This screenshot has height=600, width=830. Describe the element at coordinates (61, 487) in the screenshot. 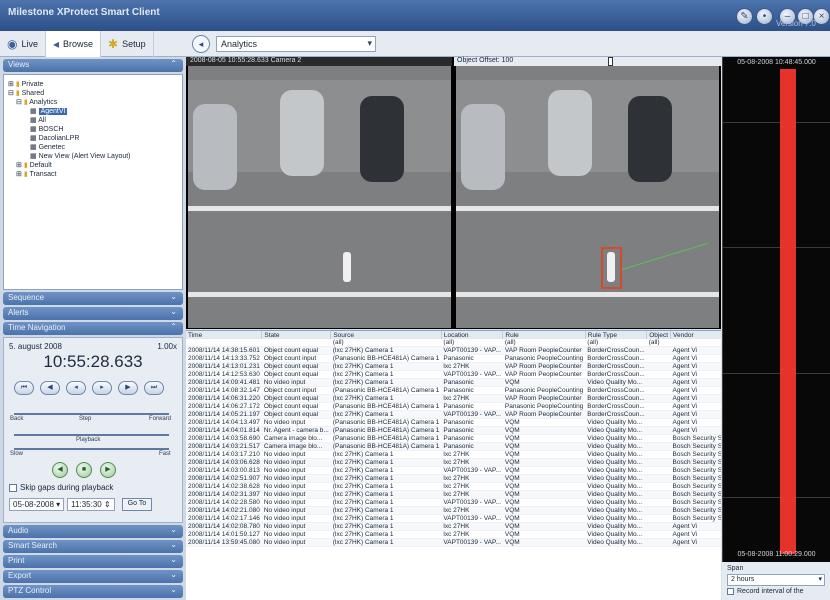

I see `skip-gaps-checkbox: Skip gaps during playback` at that location.